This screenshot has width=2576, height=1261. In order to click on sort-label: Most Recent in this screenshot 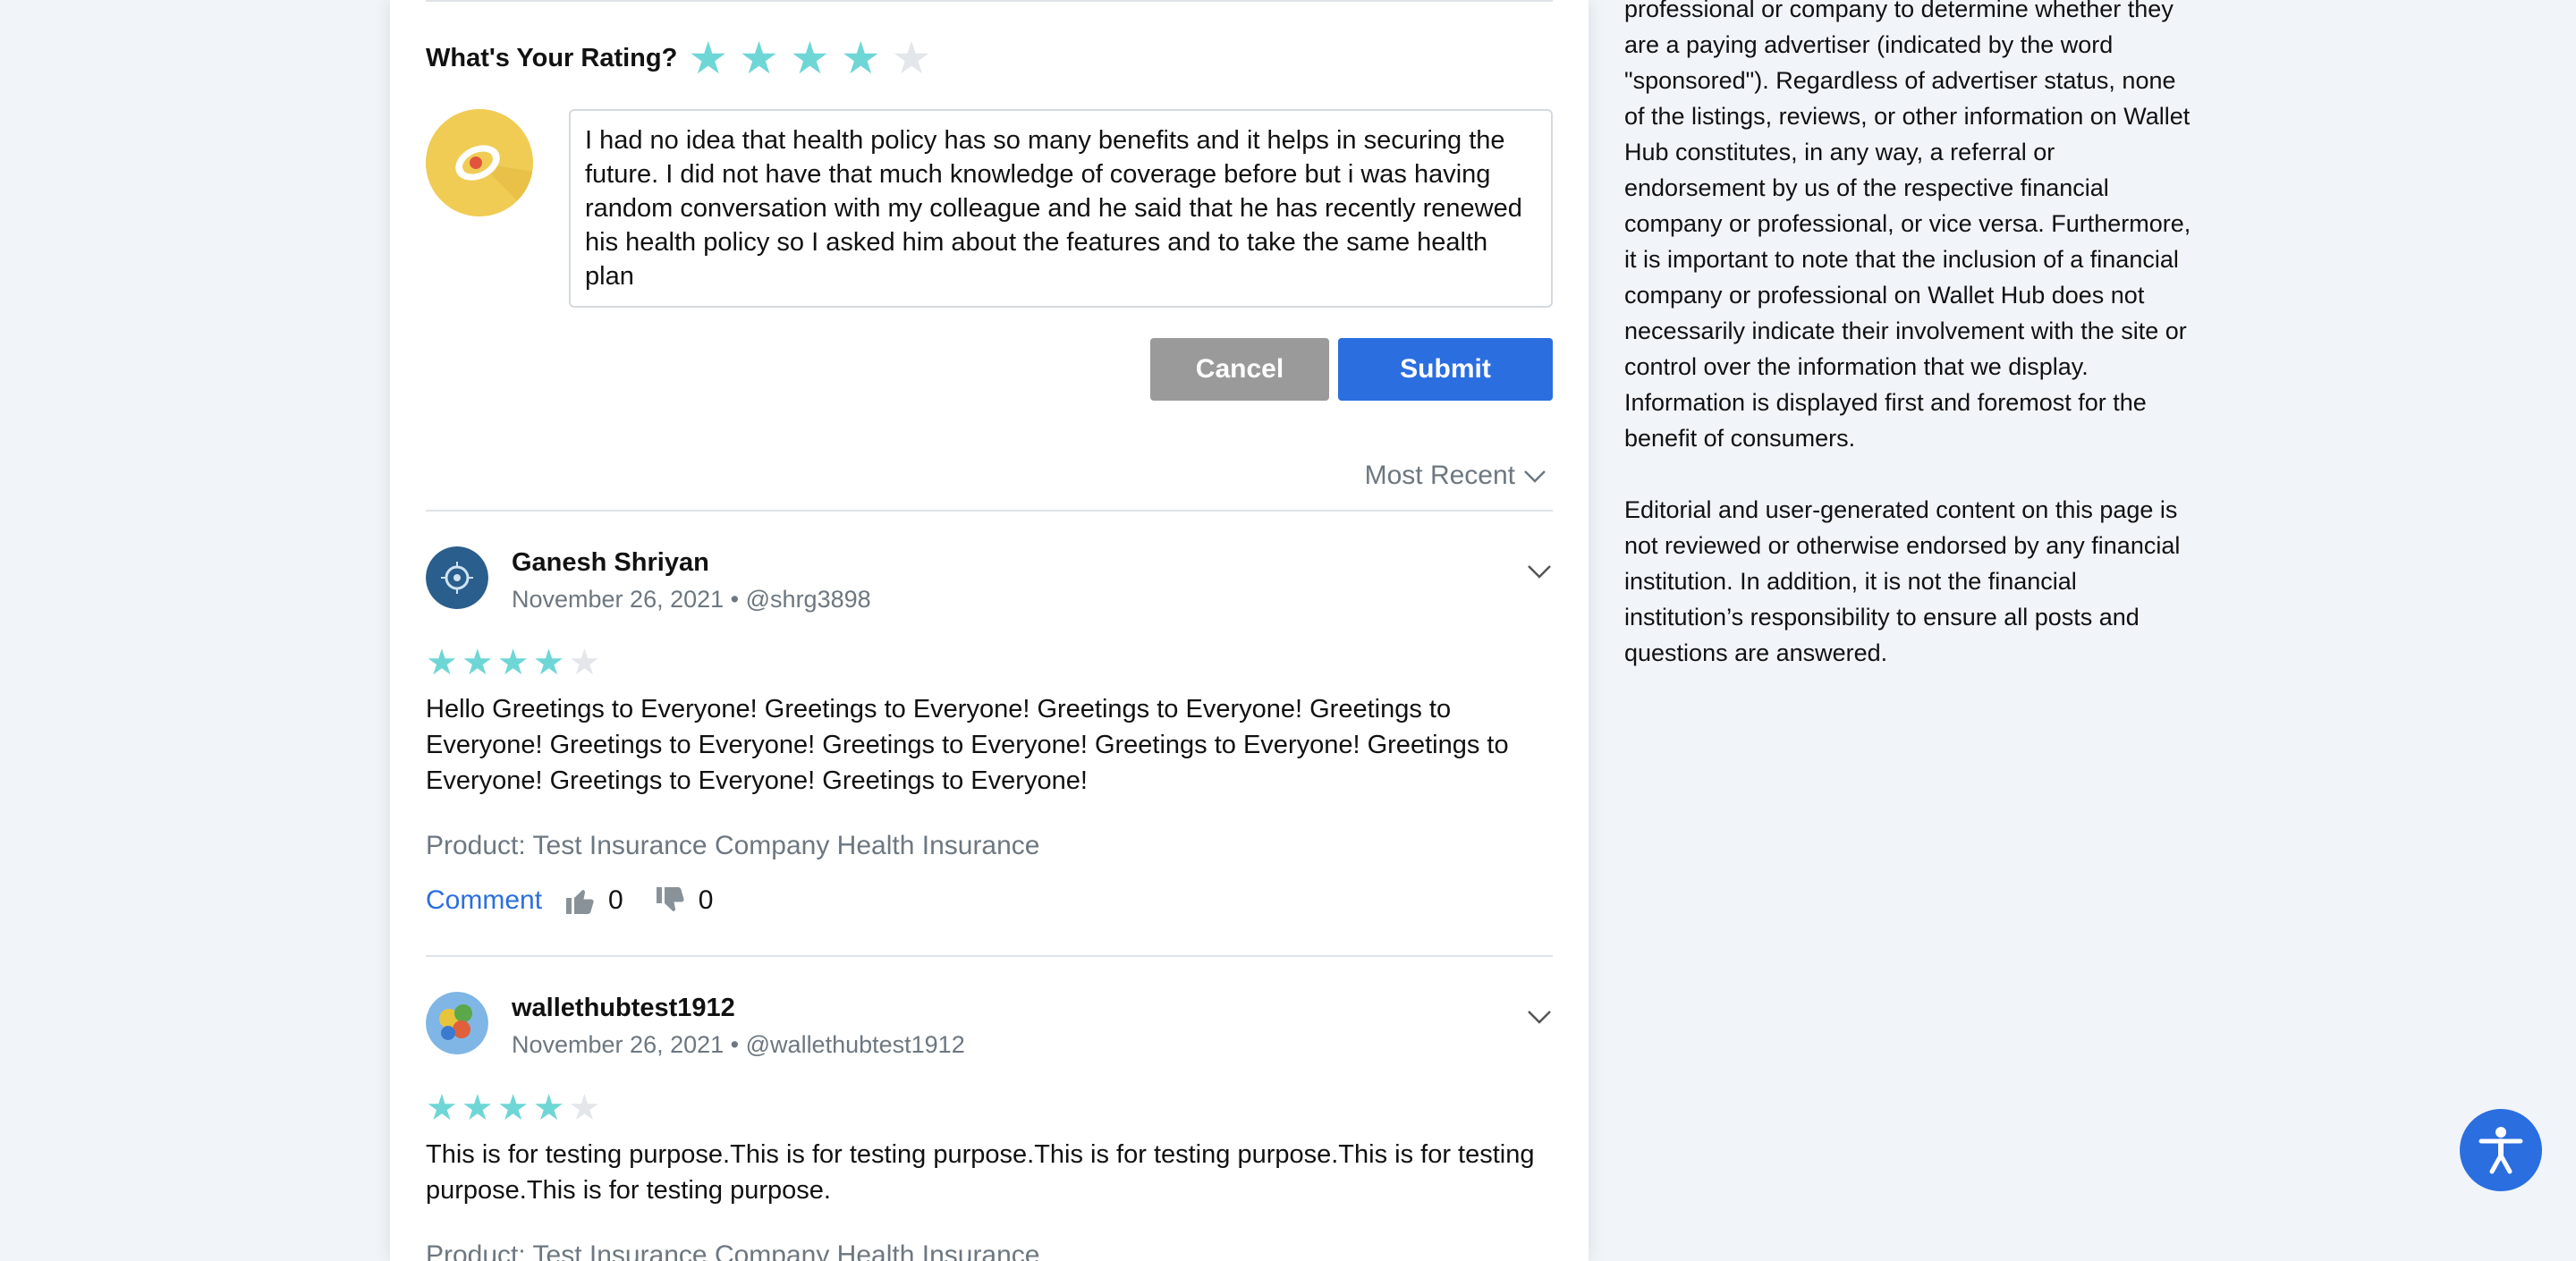, I will do `click(1439, 475)`.